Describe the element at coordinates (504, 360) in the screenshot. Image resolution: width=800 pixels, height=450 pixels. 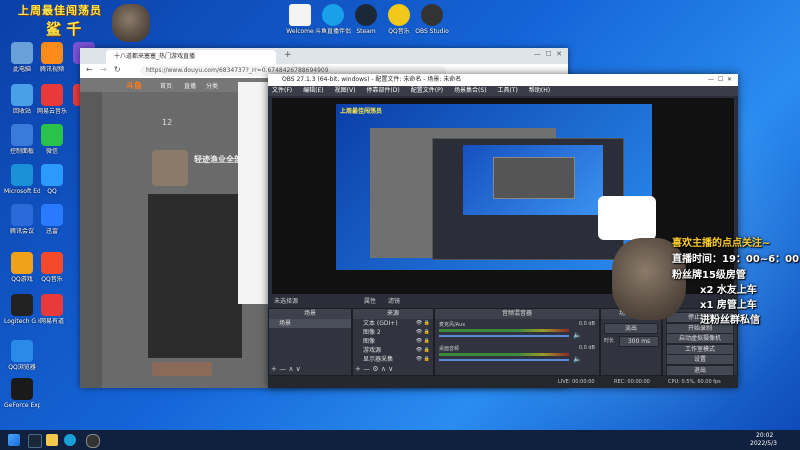
I see `mixer-desktop-slider` at that location.